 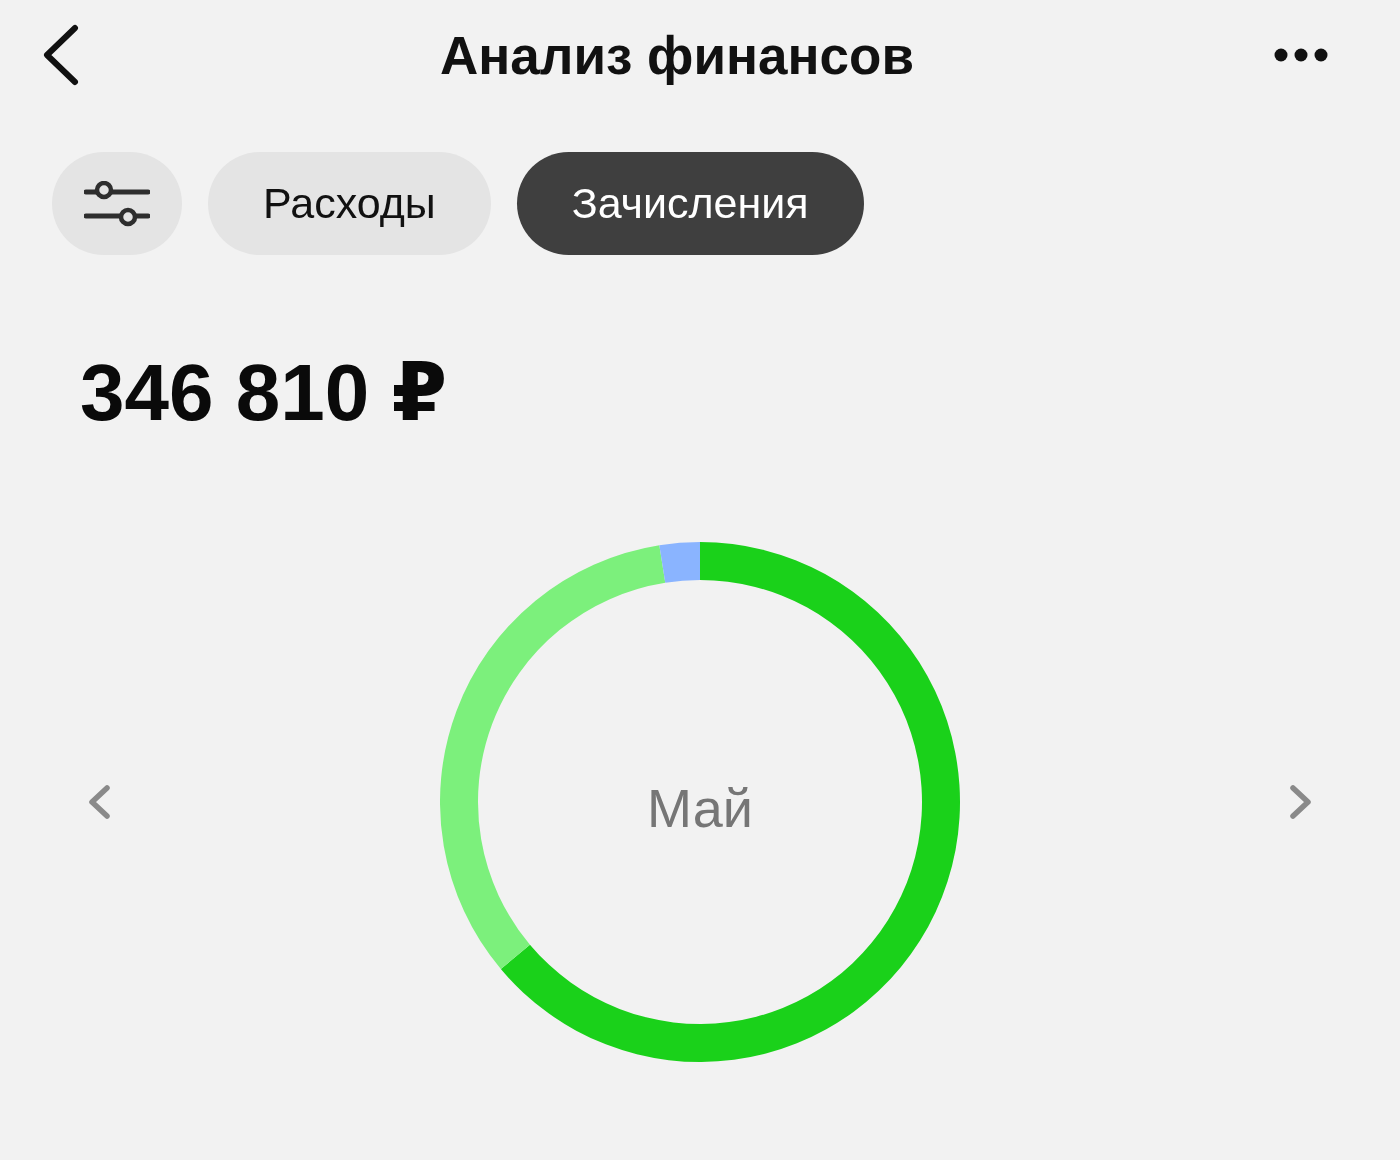 I want to click on next-button, so click(x=1301, y=802).